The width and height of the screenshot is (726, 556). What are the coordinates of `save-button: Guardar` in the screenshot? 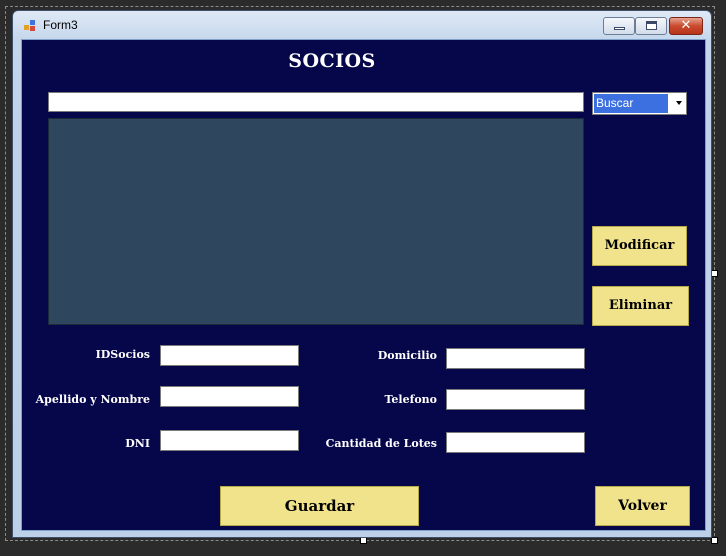 It's located at (319, 506).